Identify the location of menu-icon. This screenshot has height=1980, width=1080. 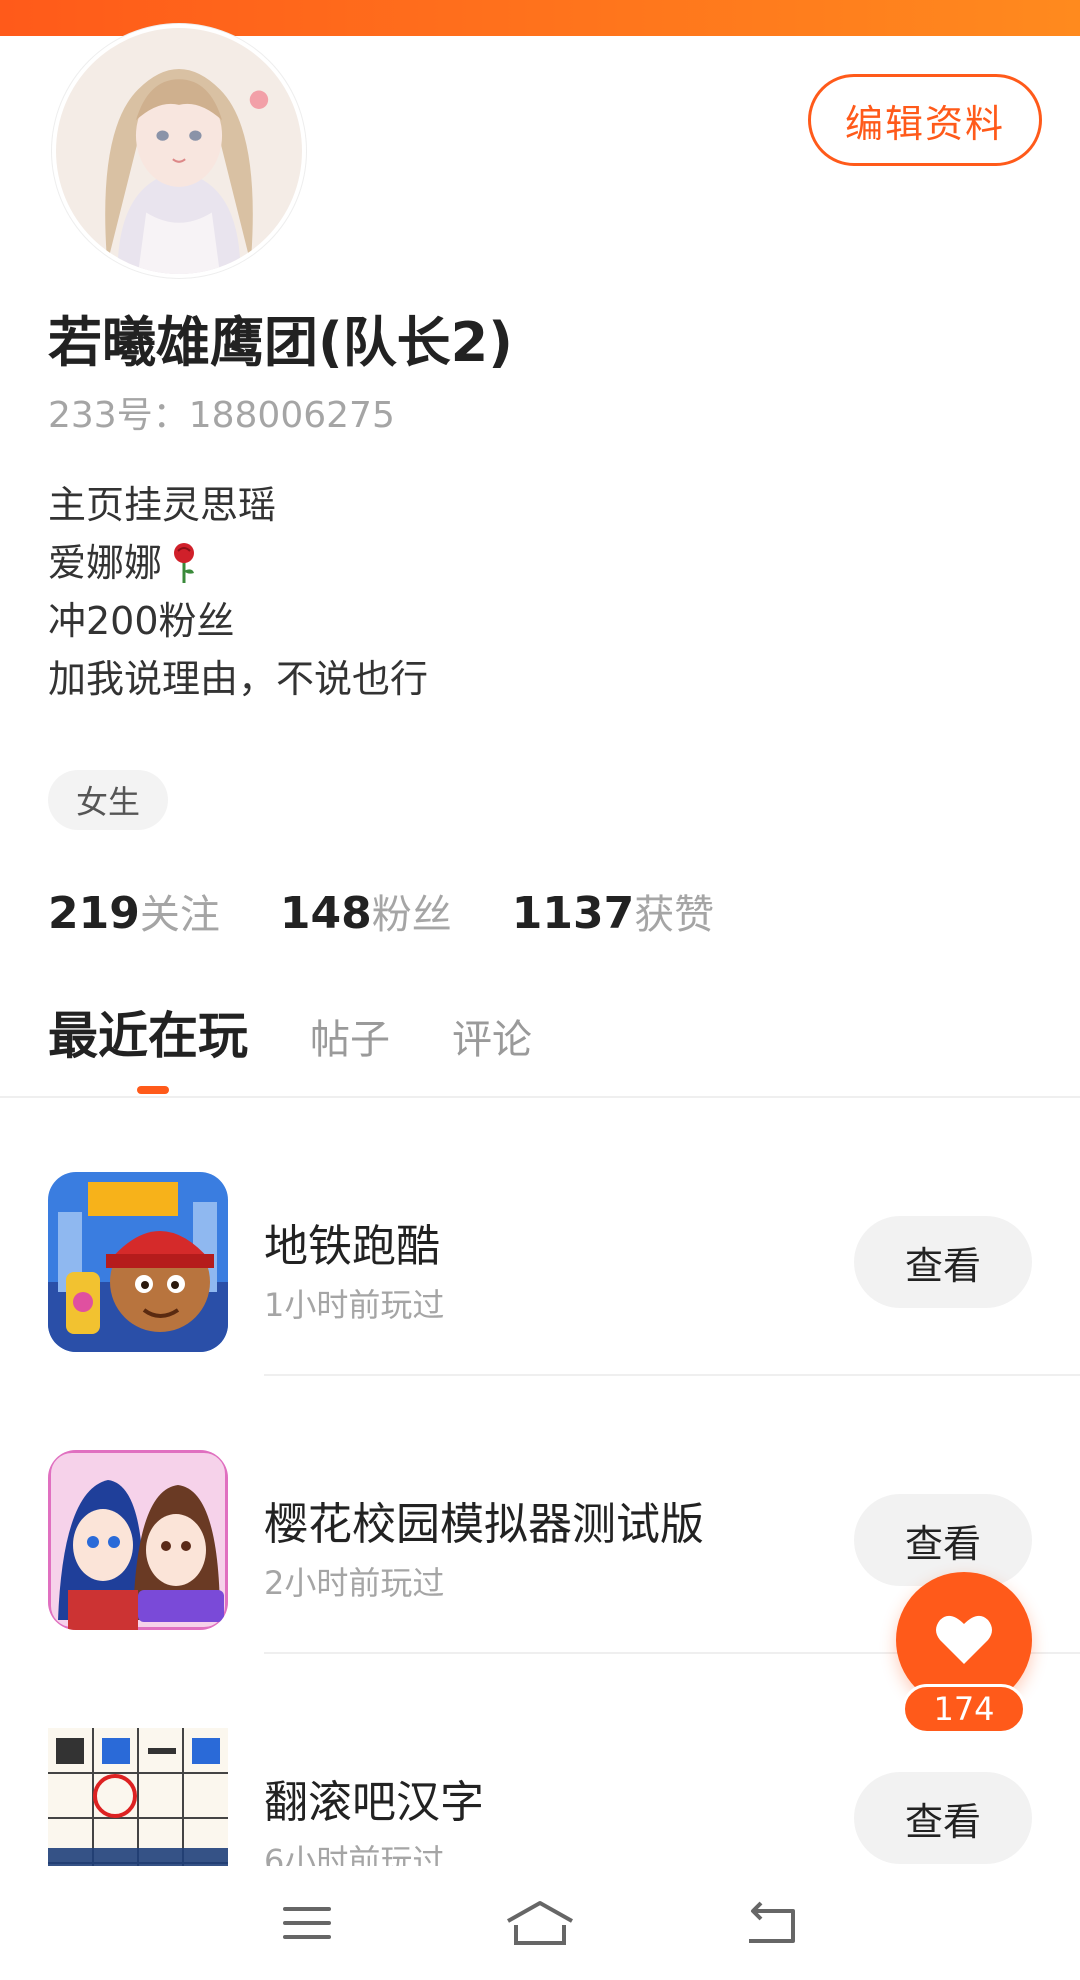
(306, 1923).